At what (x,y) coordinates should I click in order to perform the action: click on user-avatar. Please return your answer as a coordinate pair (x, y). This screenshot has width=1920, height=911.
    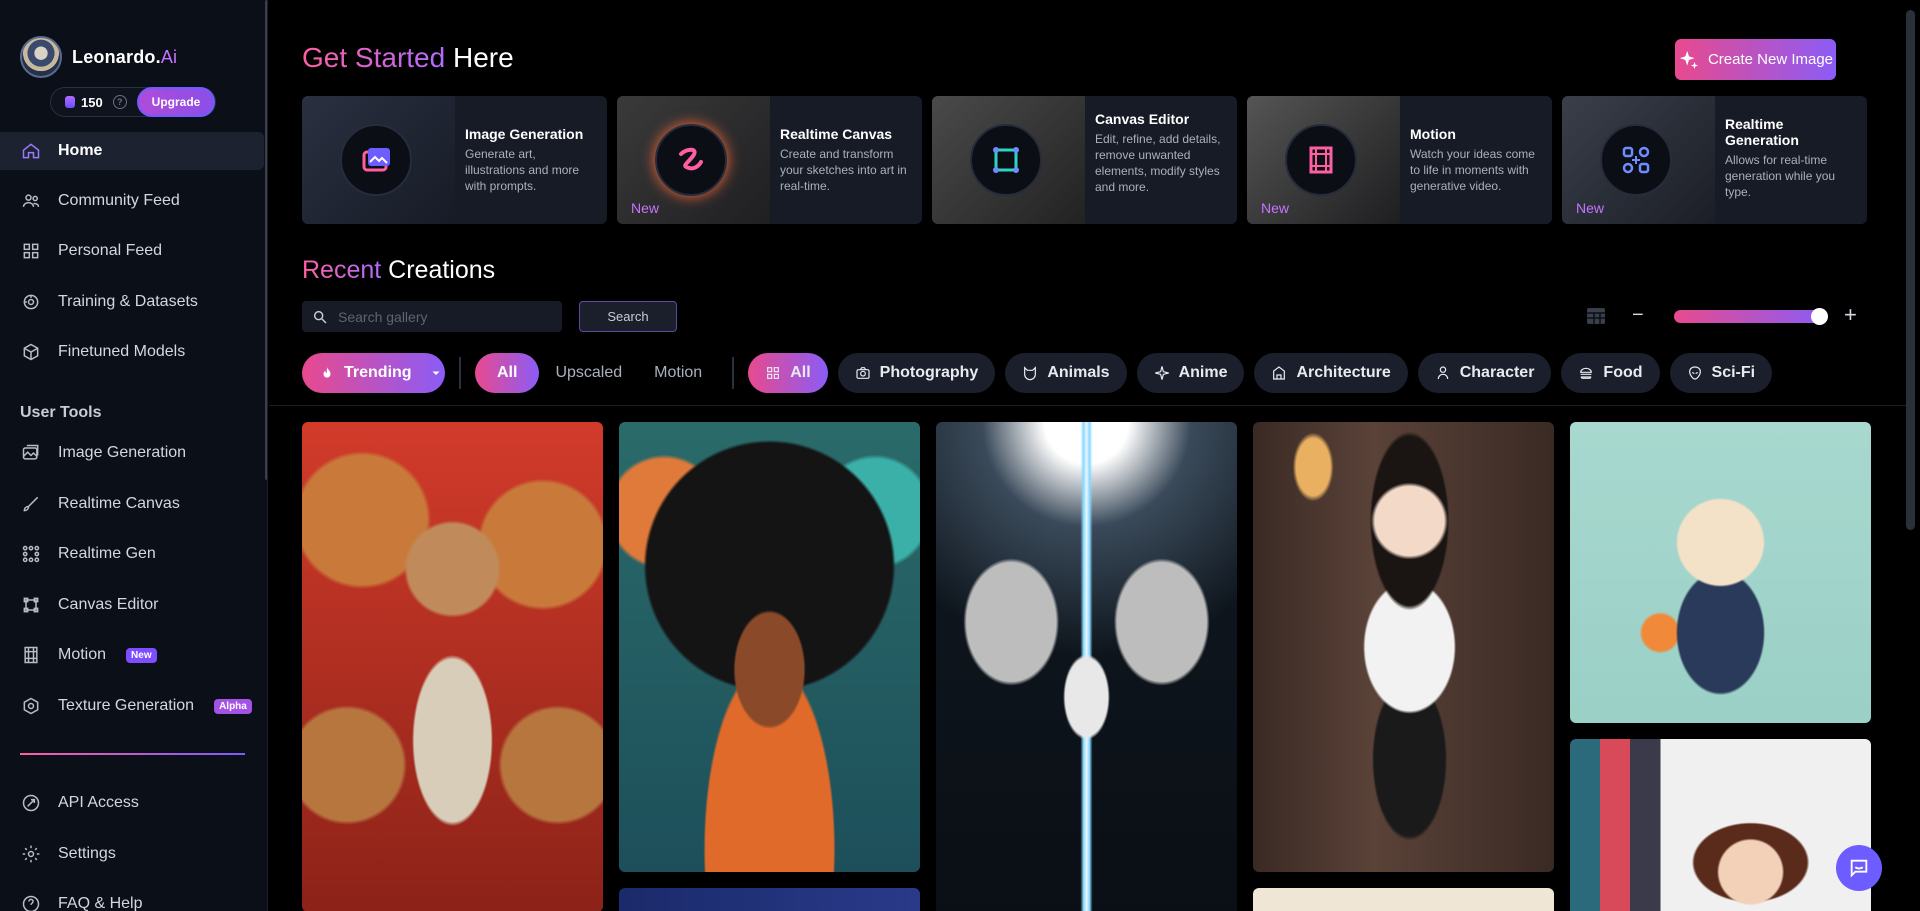
    Looking at the image, I should click on (41, 57).